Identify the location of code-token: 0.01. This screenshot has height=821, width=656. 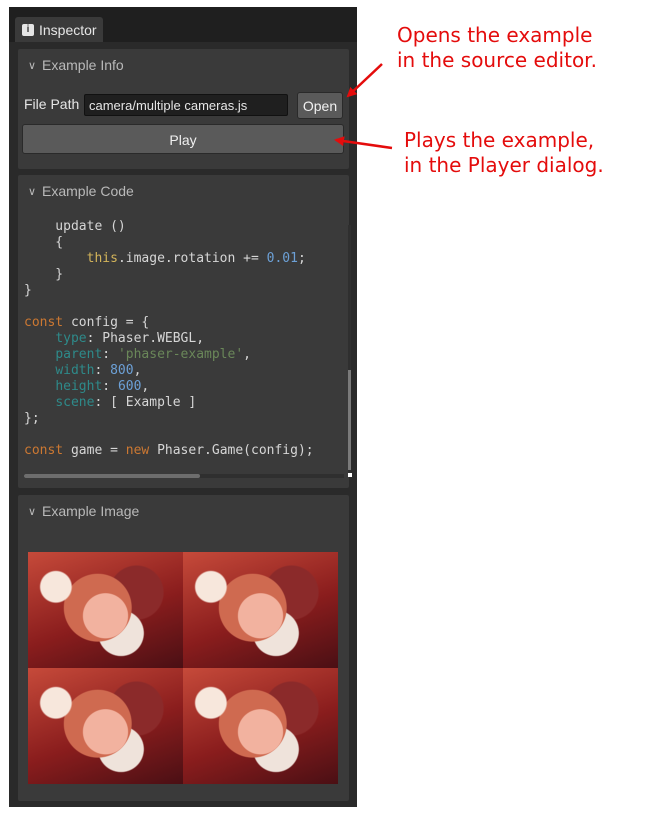
(282, 258).